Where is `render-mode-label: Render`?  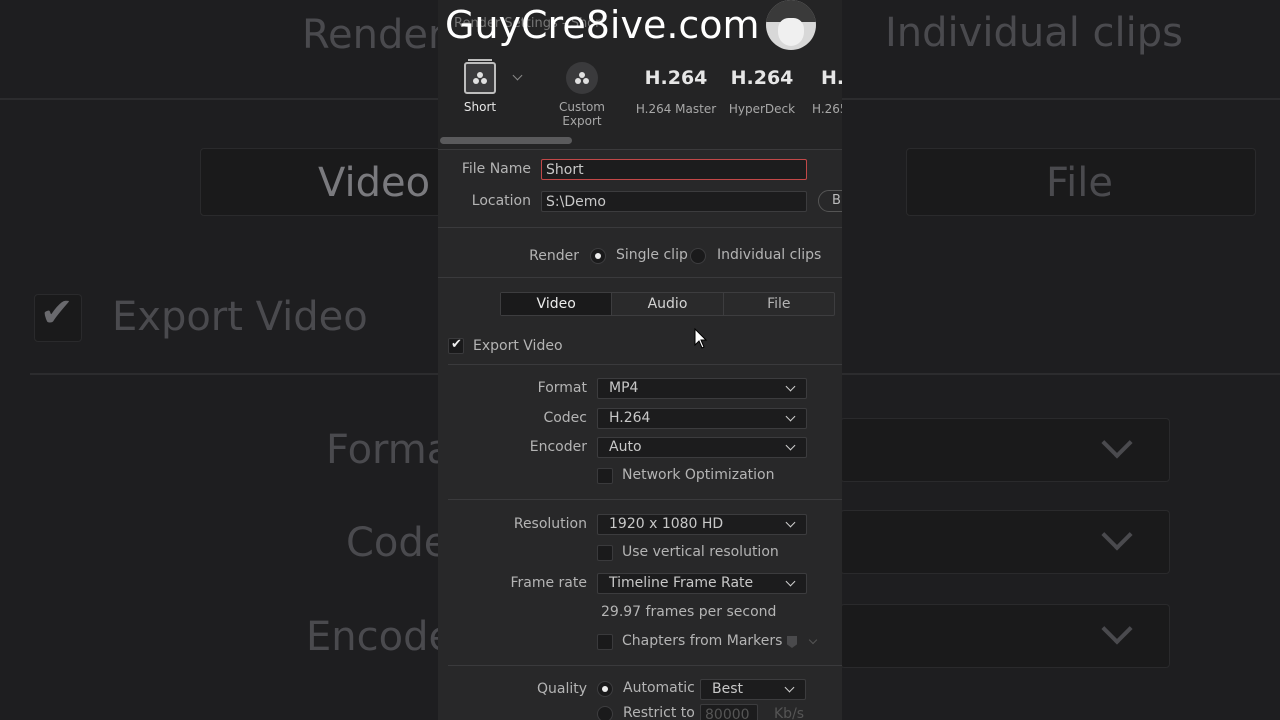 render-mode-label: Render is located at coordinates (554, 256).